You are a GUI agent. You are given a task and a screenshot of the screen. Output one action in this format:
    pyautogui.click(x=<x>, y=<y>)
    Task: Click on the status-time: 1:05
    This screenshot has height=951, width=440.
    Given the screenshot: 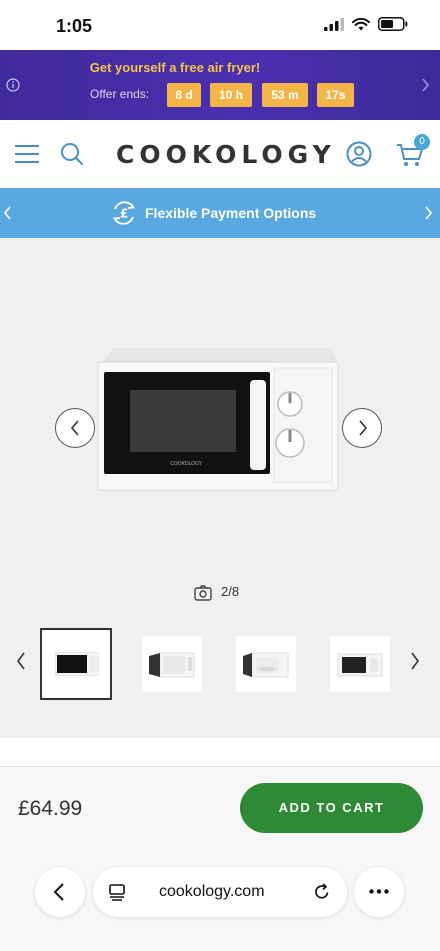 What is the action you would take?
    pyautogui.click(x=74, y=26)
    